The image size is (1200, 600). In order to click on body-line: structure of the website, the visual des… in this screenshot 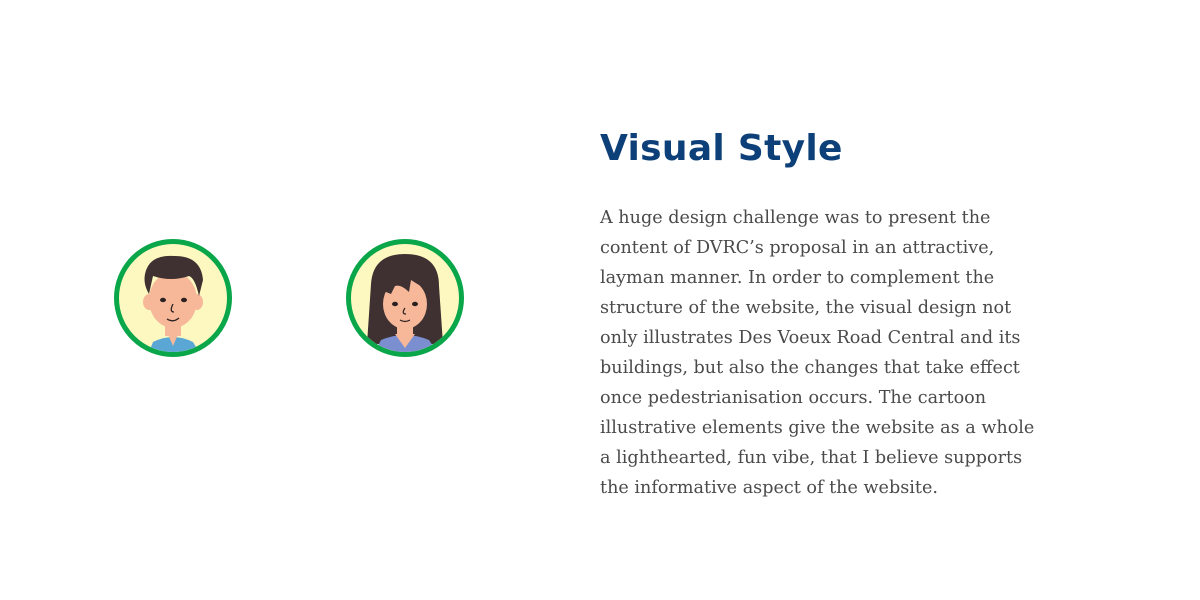, I will do `click(806, 308)`.